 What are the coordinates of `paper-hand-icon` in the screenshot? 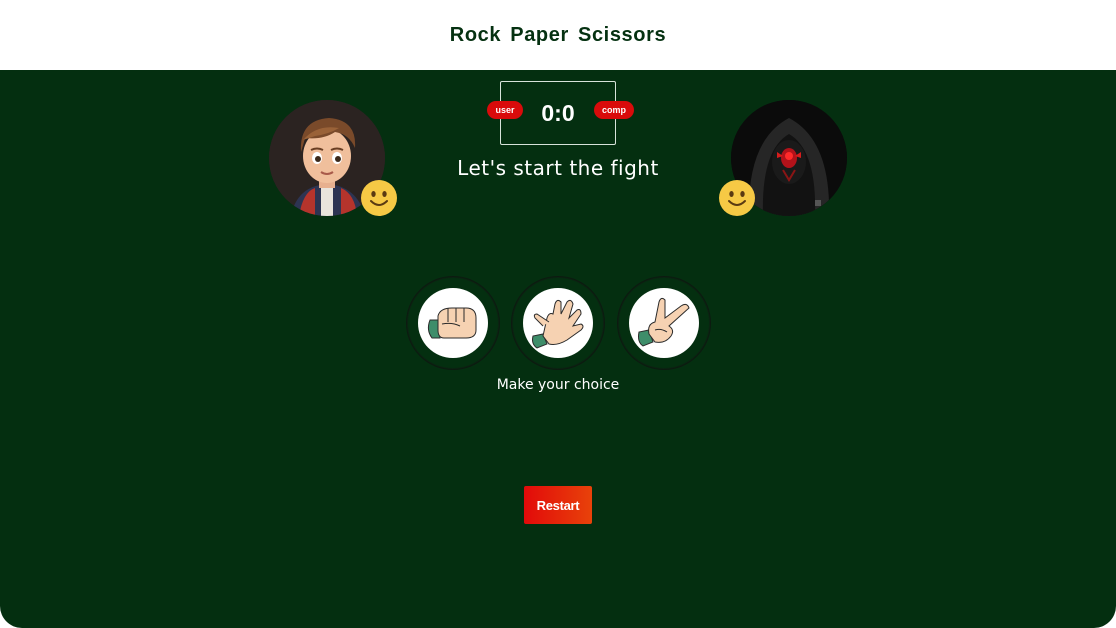 It's located at (558, 324).